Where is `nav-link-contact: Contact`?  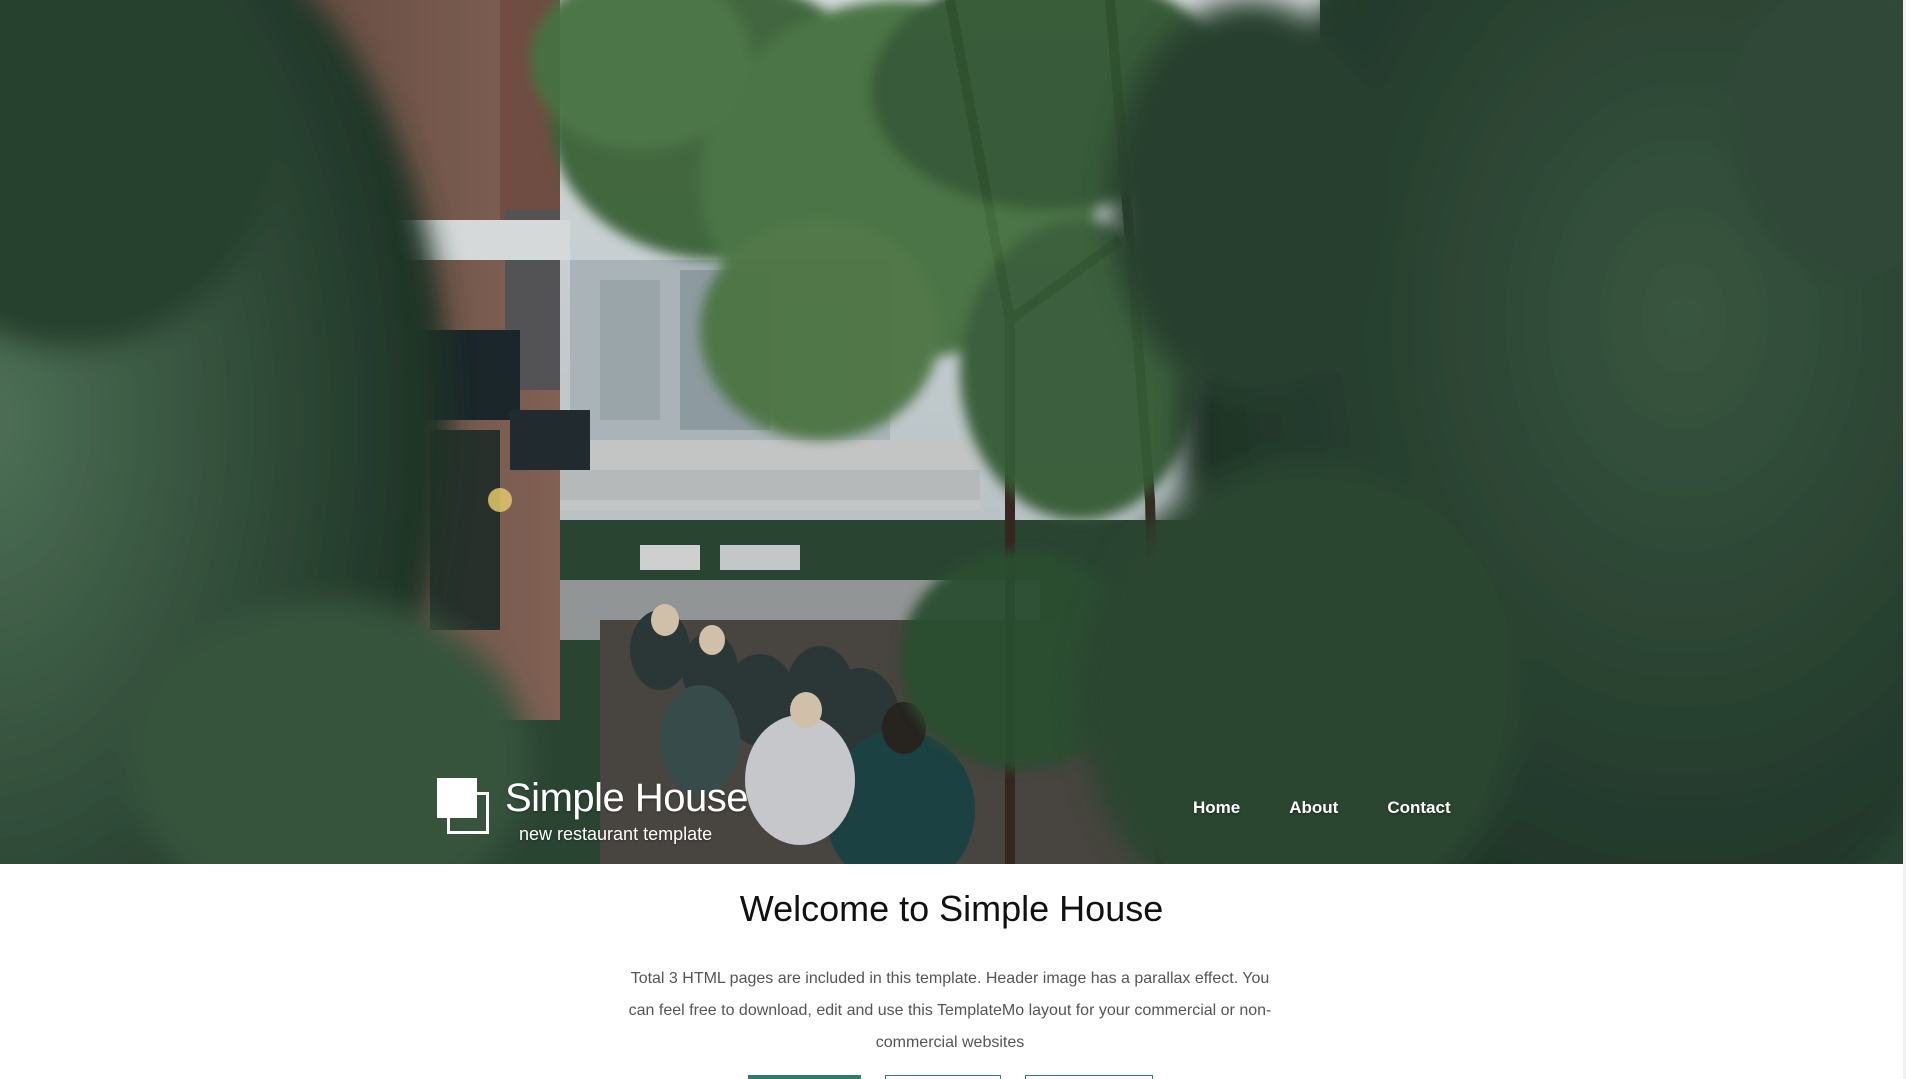 nav-link-contact: Contact is located at coordinates (1418, 808).